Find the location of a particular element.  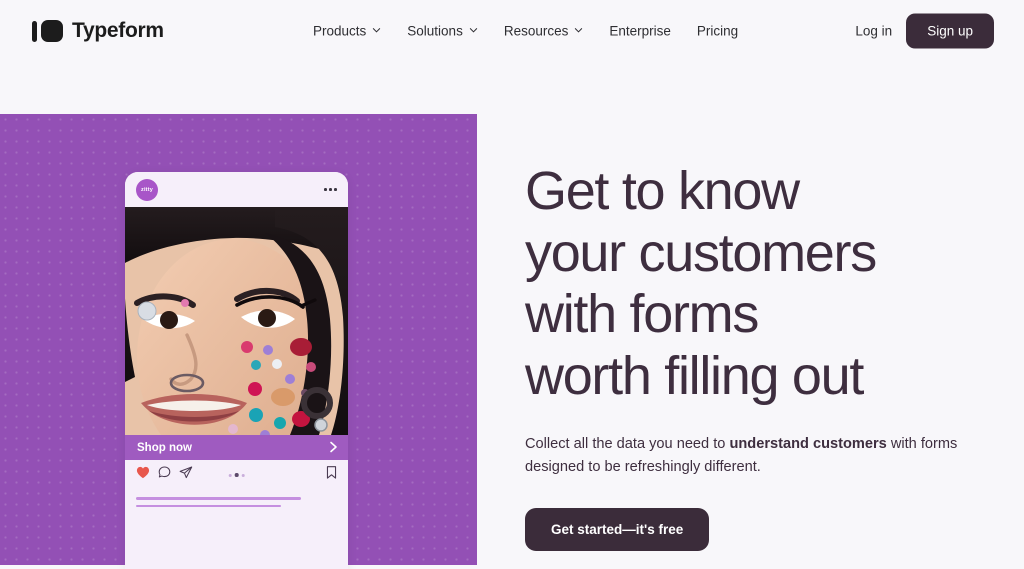

nav-item-solutions: Solutions is located at coordinates (442, 31).